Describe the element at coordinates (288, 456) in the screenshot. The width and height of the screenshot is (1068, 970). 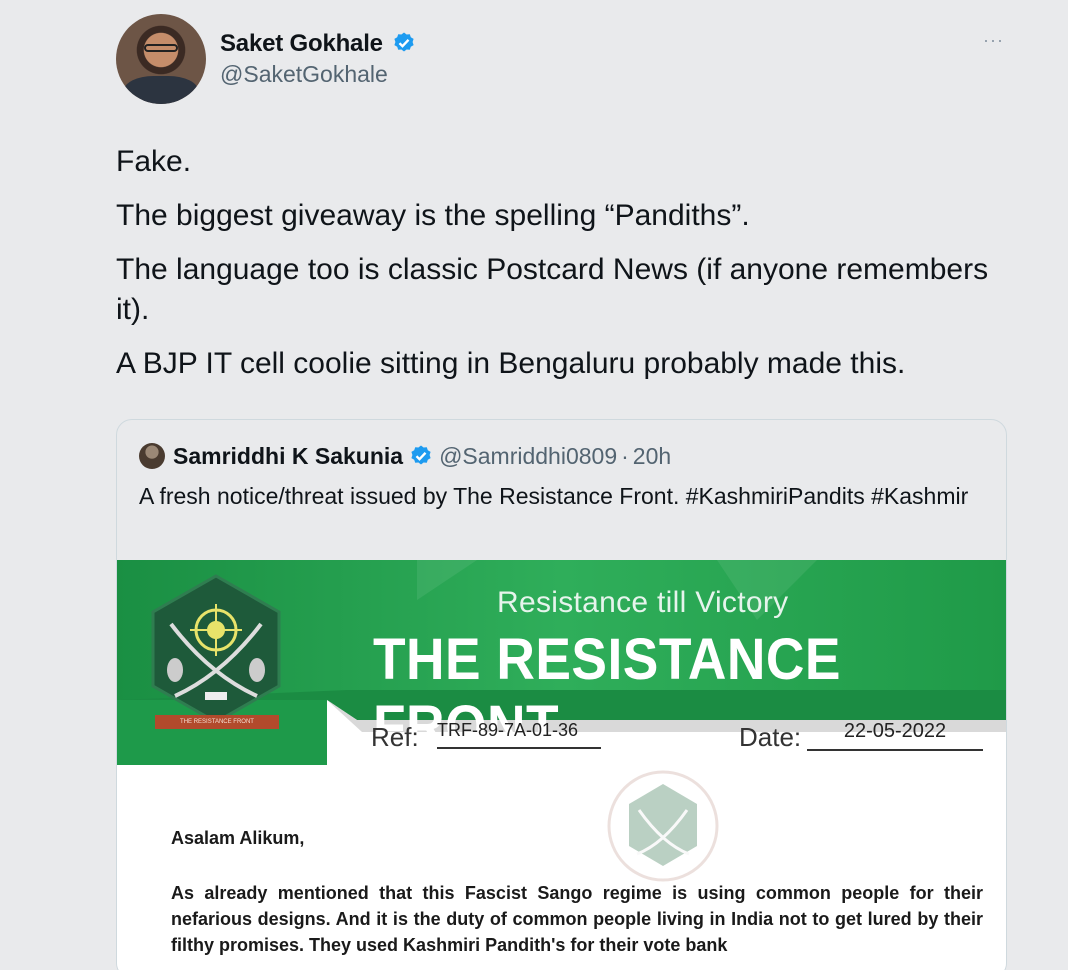
I see `quoted-author-name: Samriddhi K Sakunia` at that location.